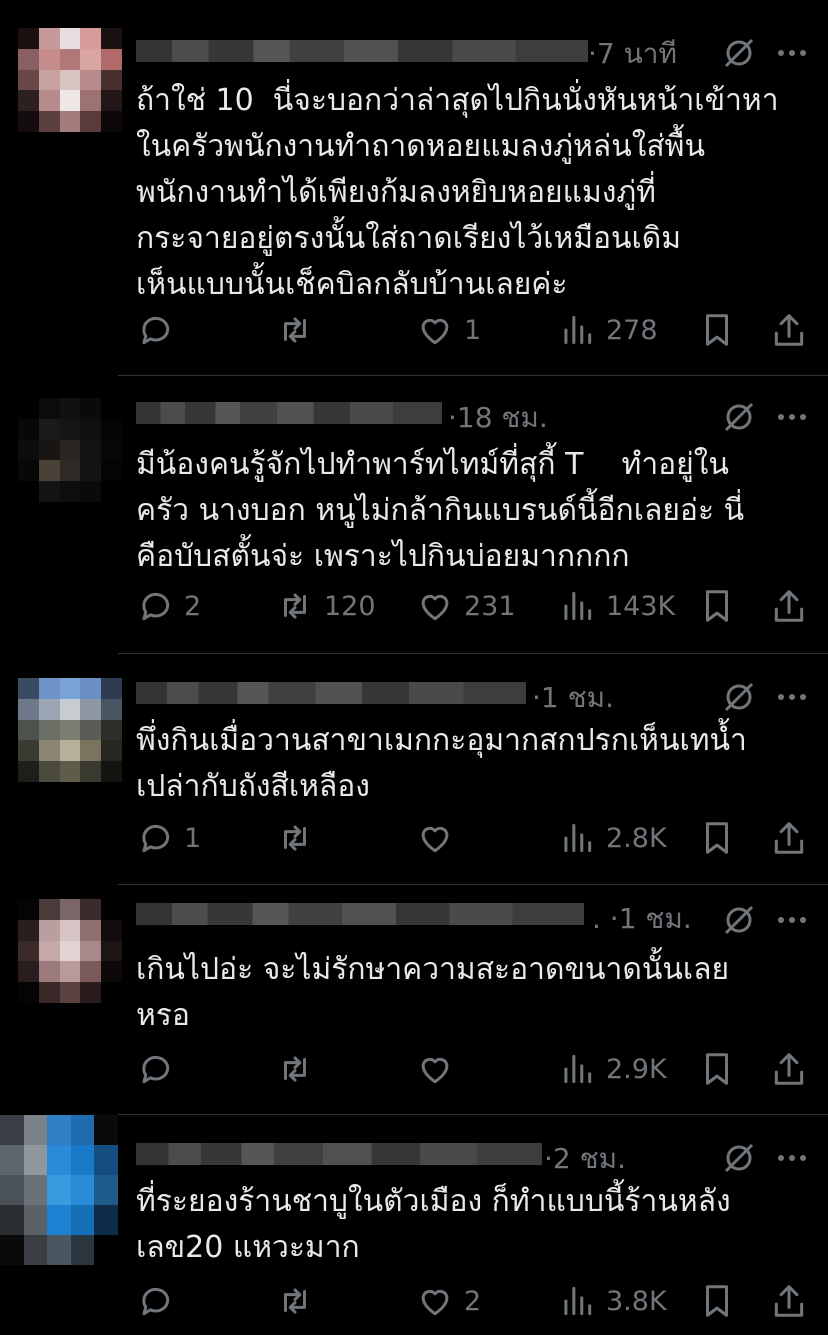 The width and height of the screenshot is (828, 1335). Describe the element at coordinates (573, 698) in the screenshot. I see `post-time: ·1 ชม.` at that location.